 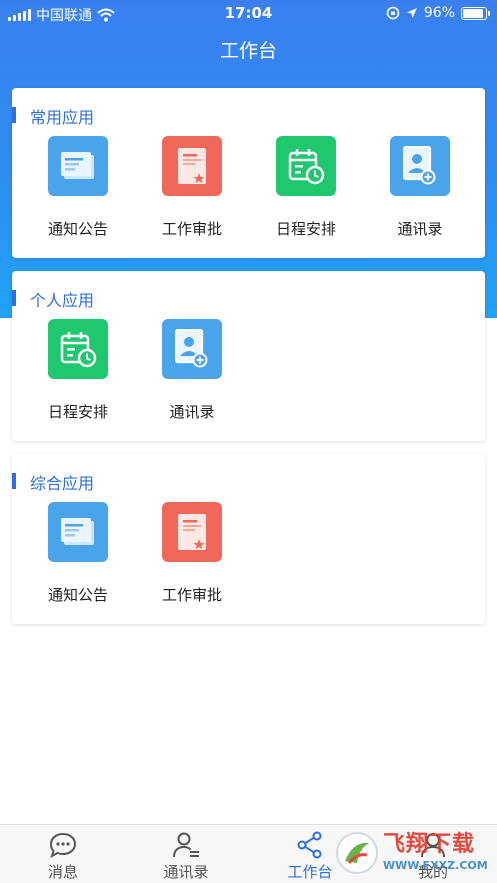 What do you see at coordinates (439, 13) in the screenshot?
I see `battery-percent: 96%` at bounding box center [439, 13].